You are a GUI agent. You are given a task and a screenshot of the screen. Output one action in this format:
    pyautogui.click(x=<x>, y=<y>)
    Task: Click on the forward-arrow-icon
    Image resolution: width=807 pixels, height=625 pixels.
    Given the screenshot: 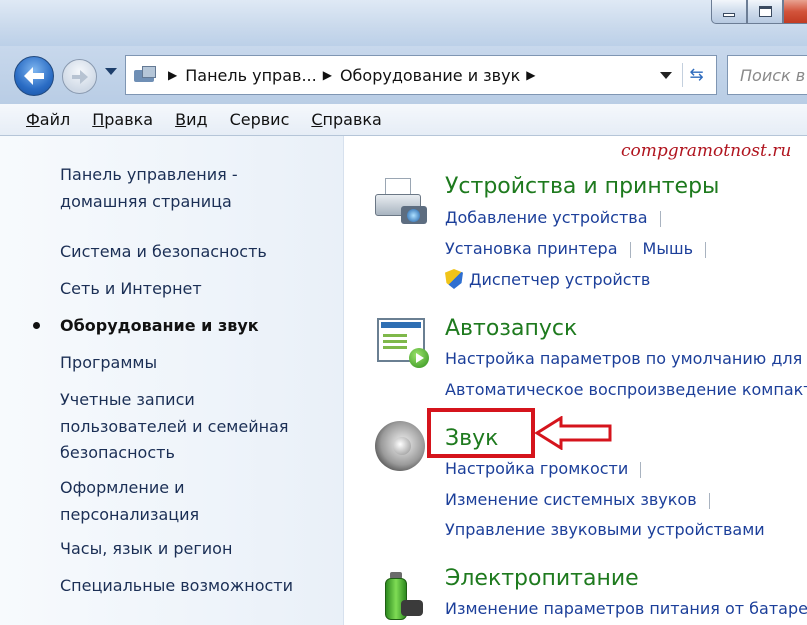 What is the action you would take?
    pyautogui.click(x=79, y=76)
    